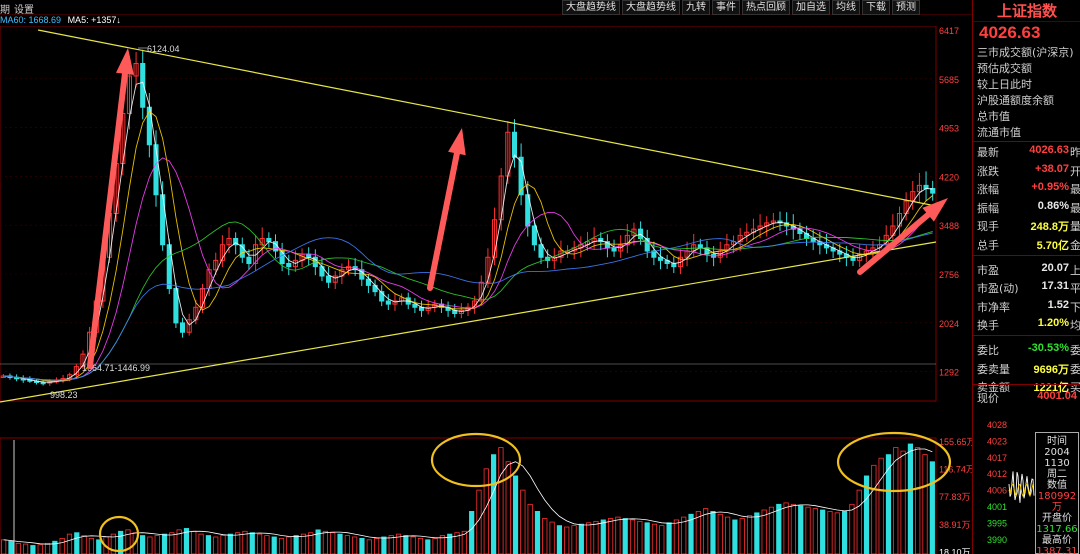 This screenshot has height=554, width=1080. What do you see at coordinates (955, 550) in the screenshot?
I see `volume-tick-label: 18.10万` at bounding box center [955, 550].